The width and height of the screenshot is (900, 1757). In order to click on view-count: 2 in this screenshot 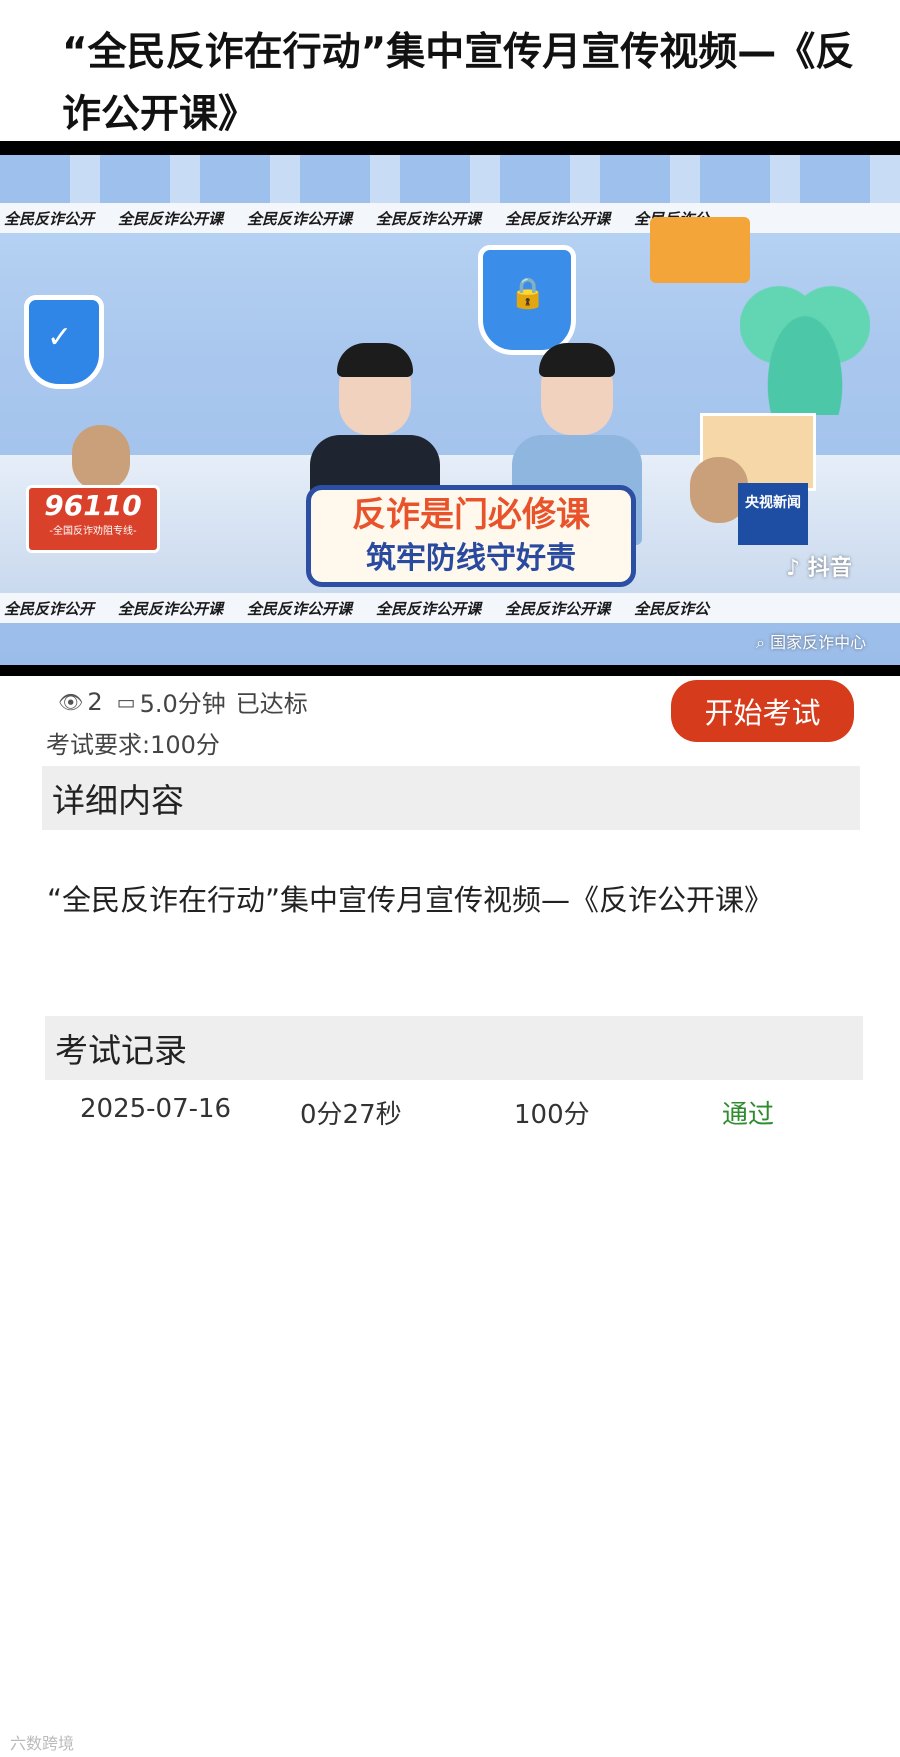, I will do `click(95, 701)`.